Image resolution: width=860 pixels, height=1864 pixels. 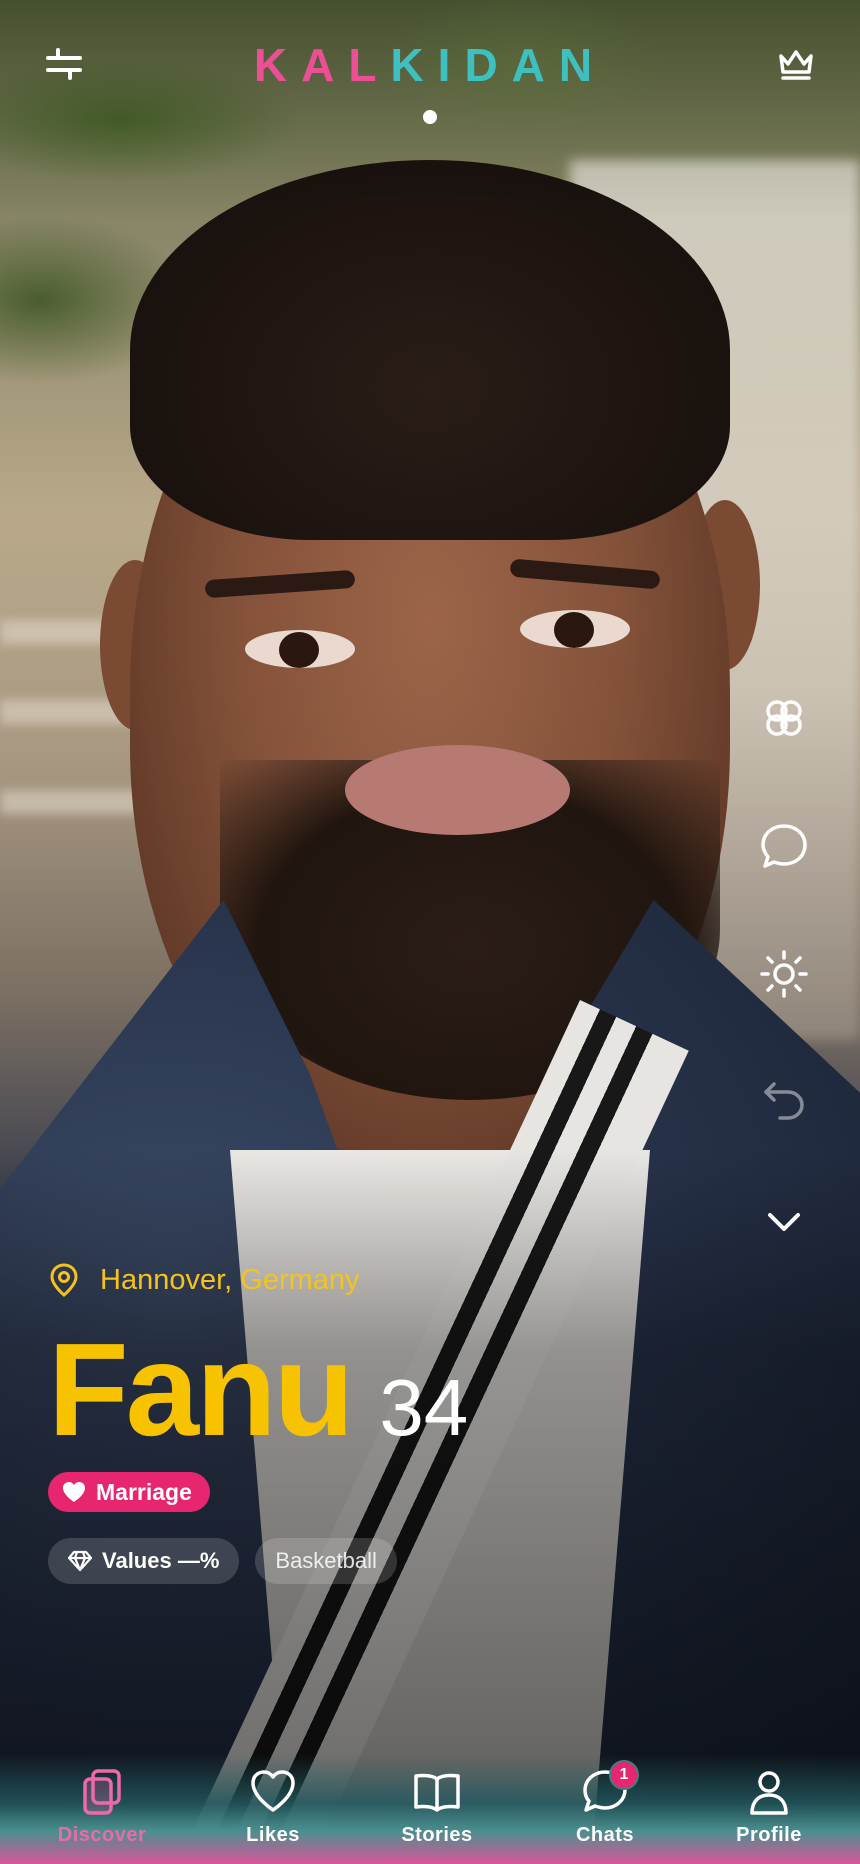 I want to click on cards-icon, so click(x=102, y=1792).